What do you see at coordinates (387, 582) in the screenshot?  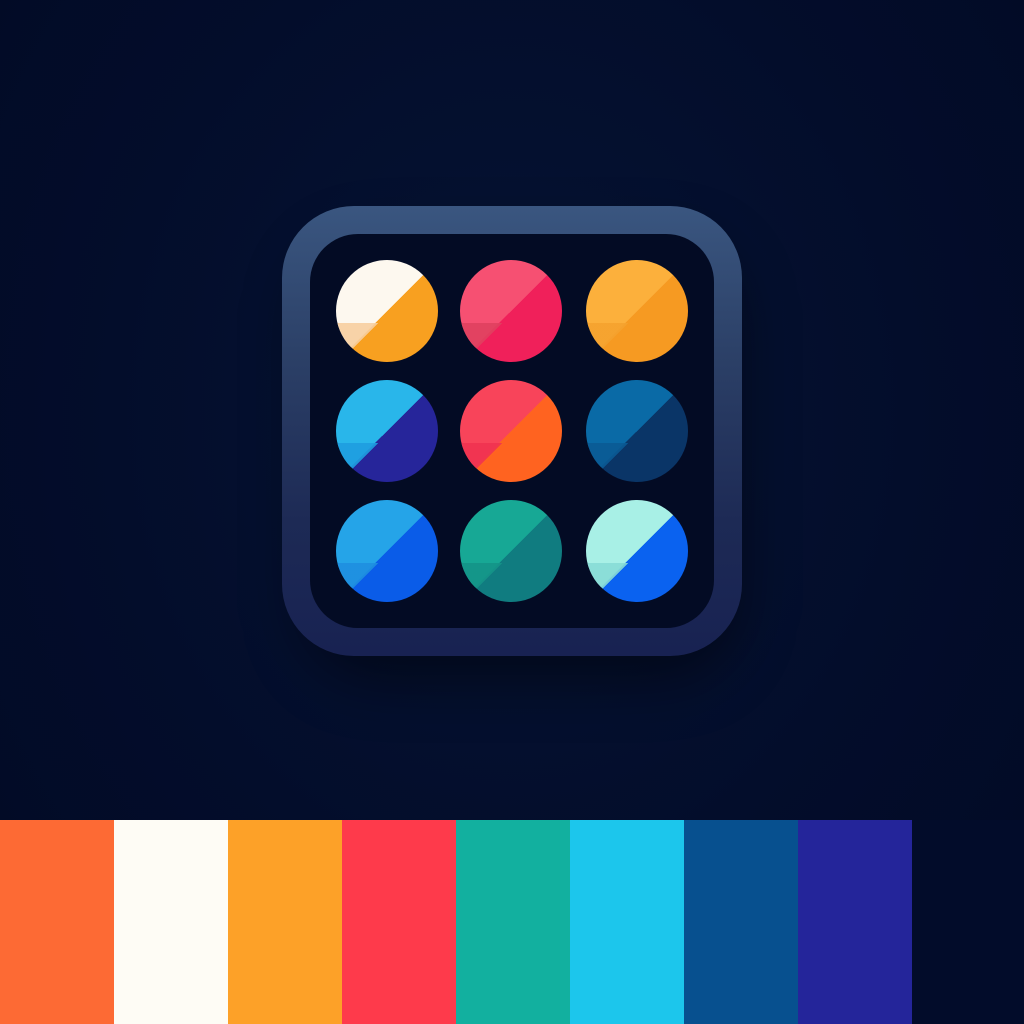 I see `dot-sky-blue-shade` at bounding box center [387, 582].